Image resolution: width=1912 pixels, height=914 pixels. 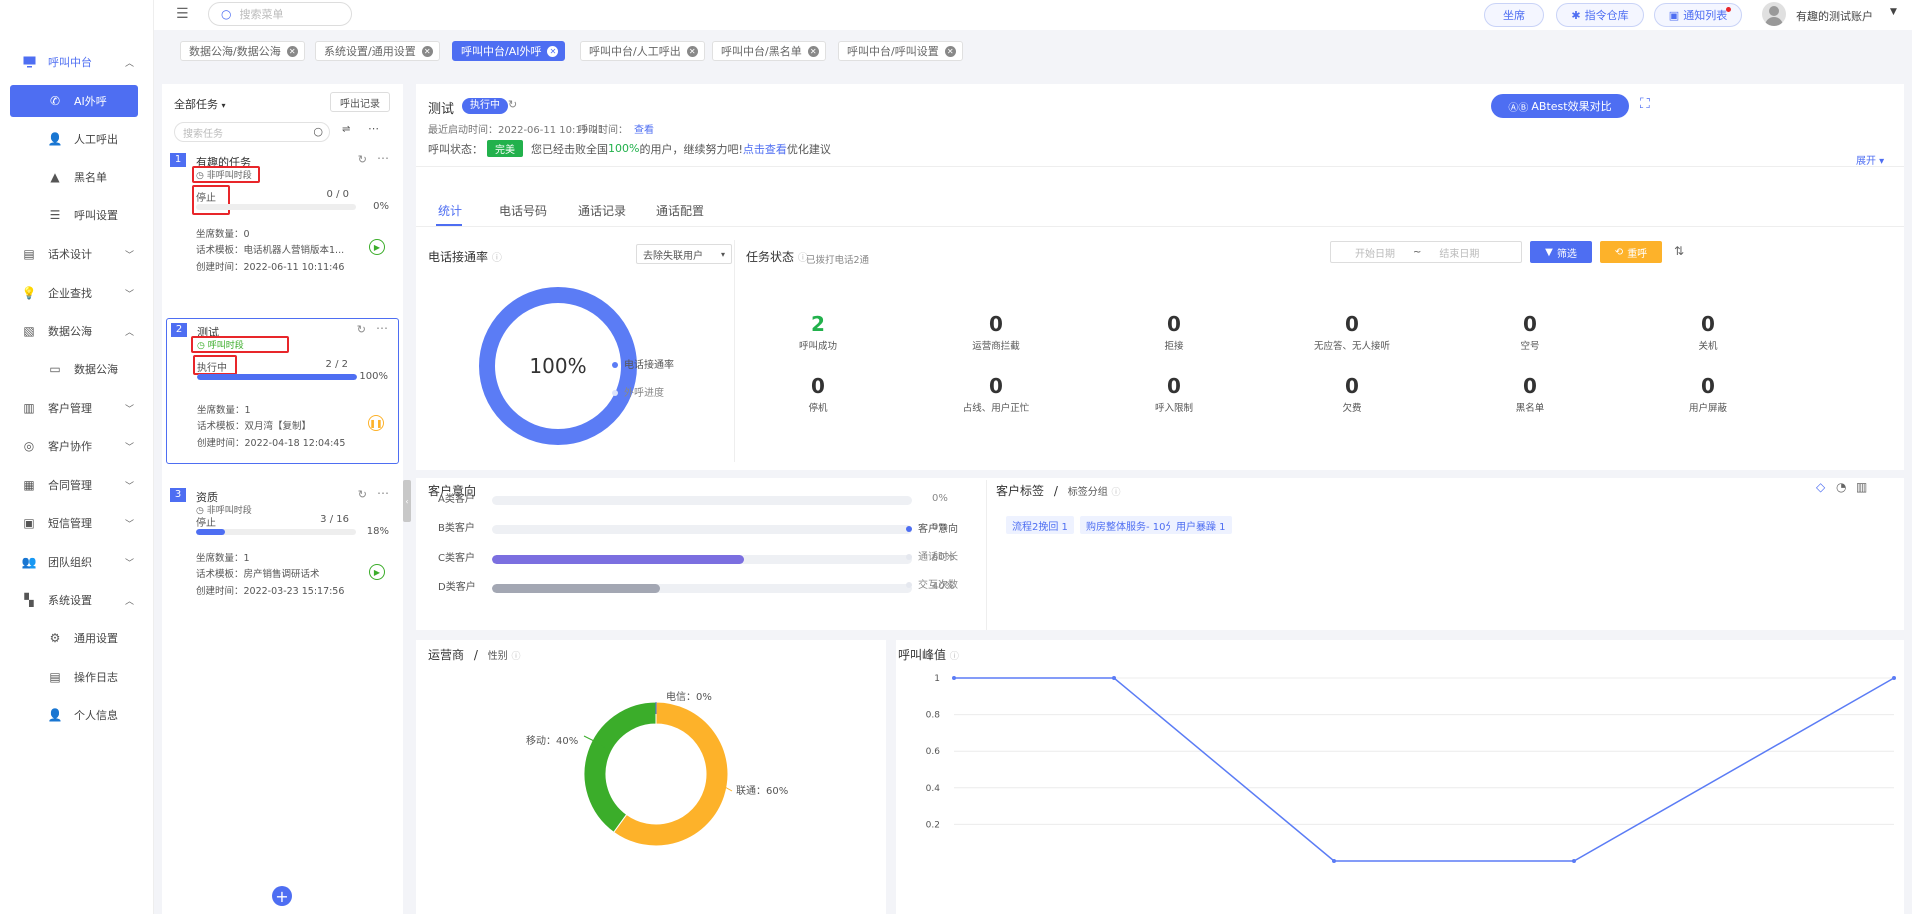 What do you see at coordinates (1631, 252) in the screenshot?
I see `recall-button: ⟲ 重呼` at bounding box center [1631, 252].